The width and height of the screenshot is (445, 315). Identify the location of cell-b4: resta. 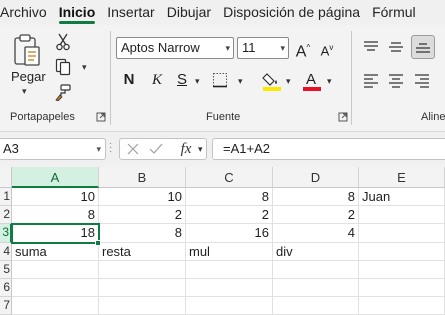
(142, 252).